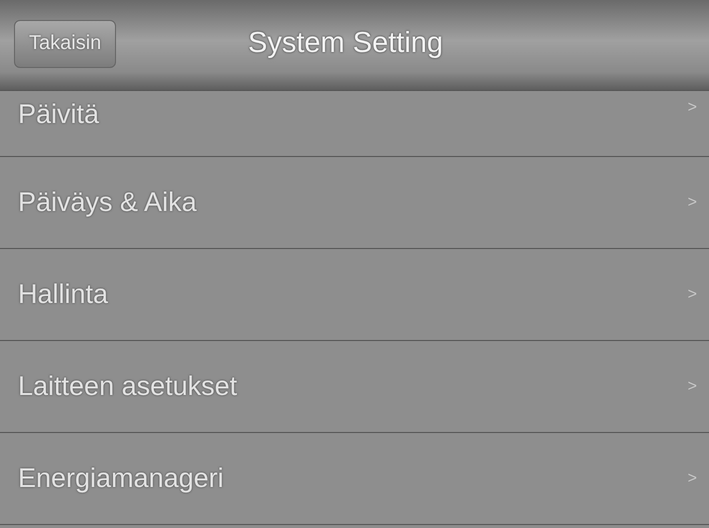  I want to click on item-label: Laitteen asetukset, so click(128, 386).